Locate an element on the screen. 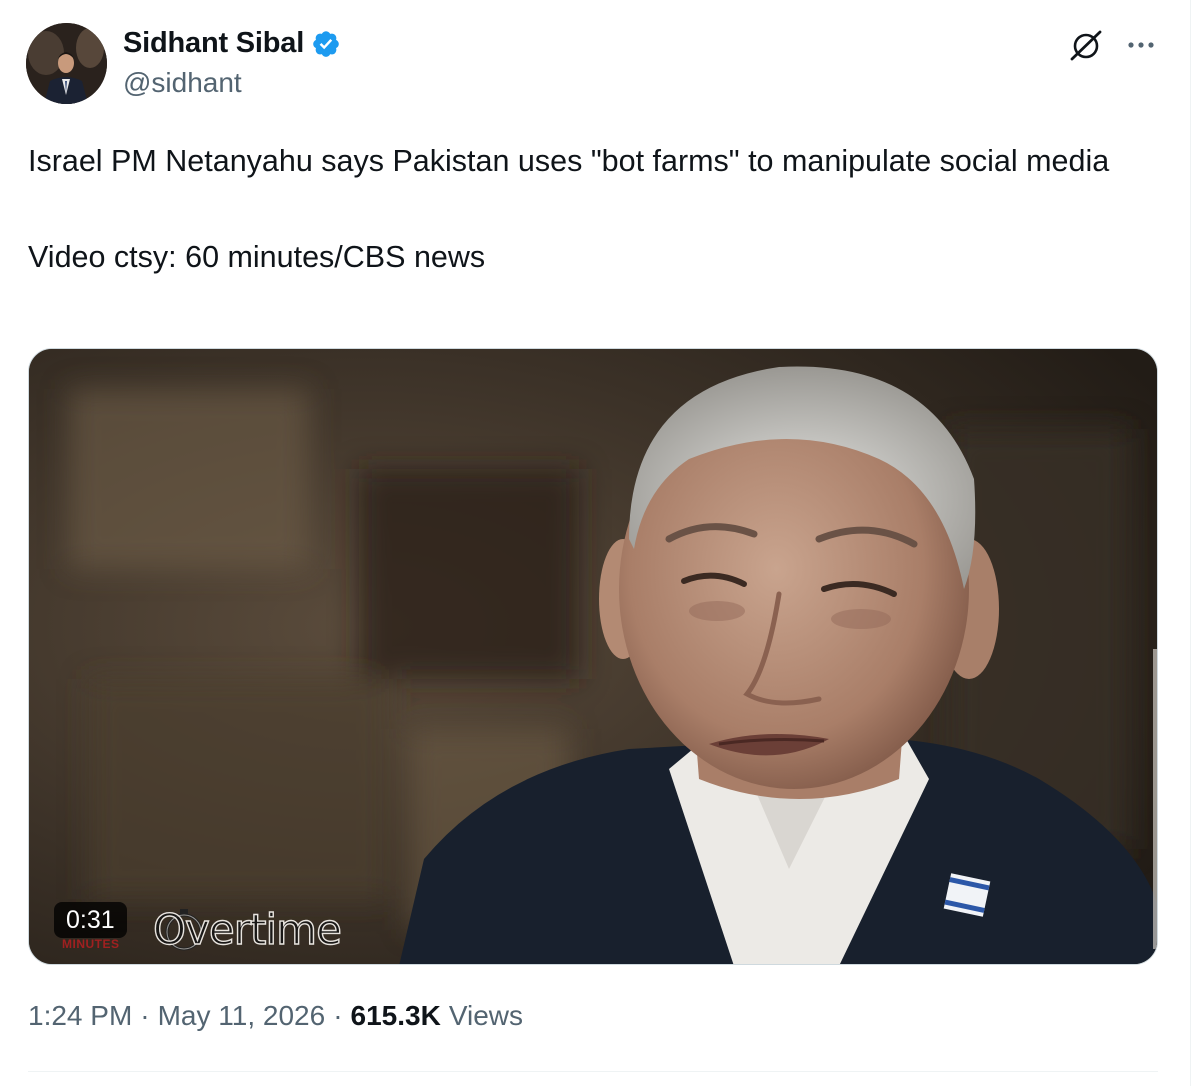 This screenshot has height=1086, width=1194. video-duration-badge: 0:31 is located at coordinates (90, 920).